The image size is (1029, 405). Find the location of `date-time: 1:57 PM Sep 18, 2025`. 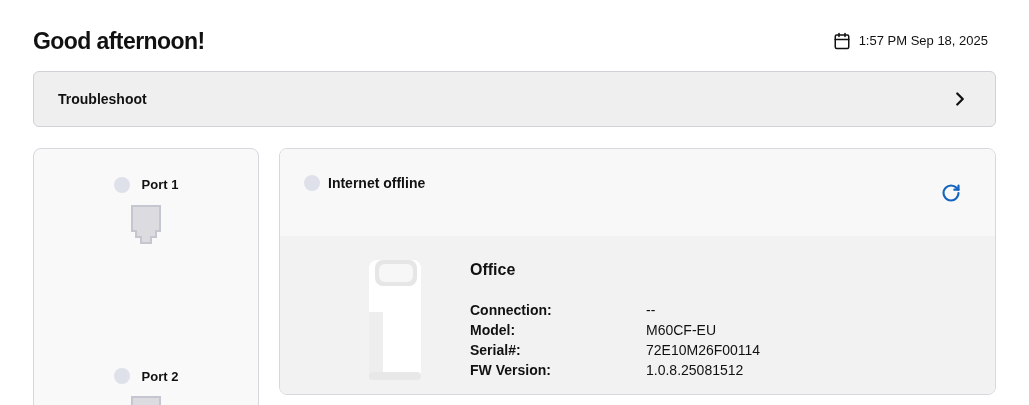

date-time: 1:57 PM Sep 18, 2025 is located at coordinates (923, 41).